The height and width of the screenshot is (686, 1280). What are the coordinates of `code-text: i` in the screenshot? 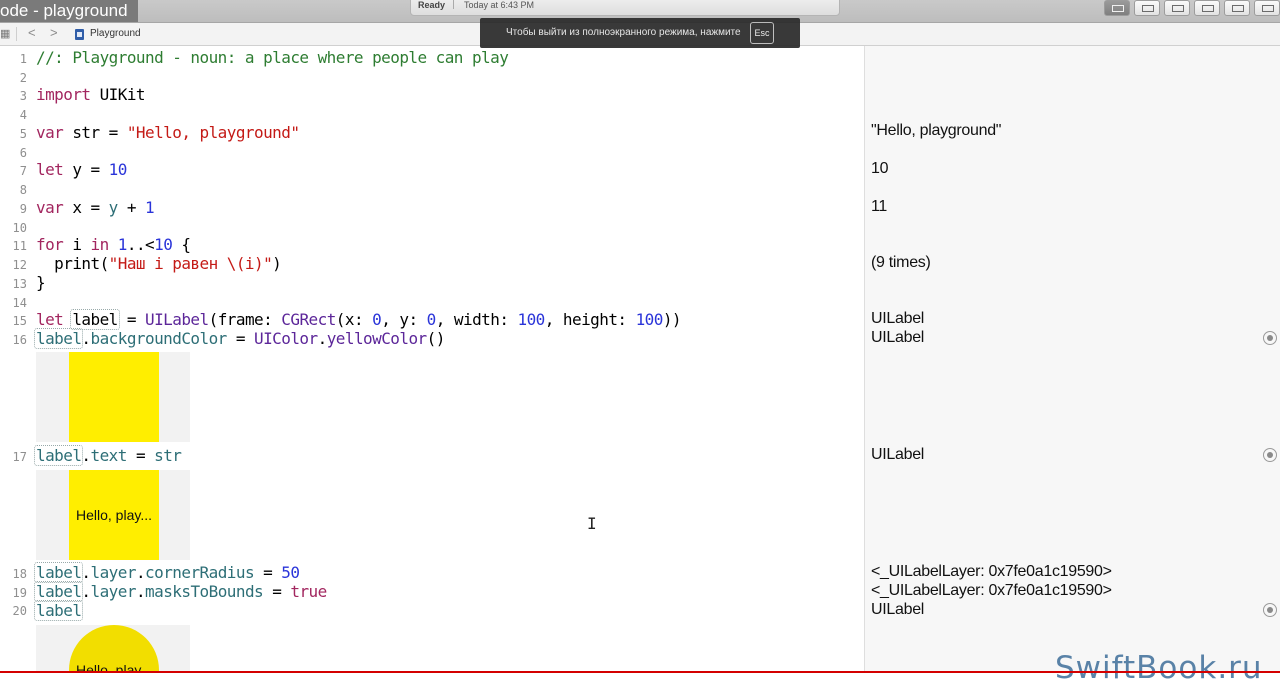 It's located at (77, 244).